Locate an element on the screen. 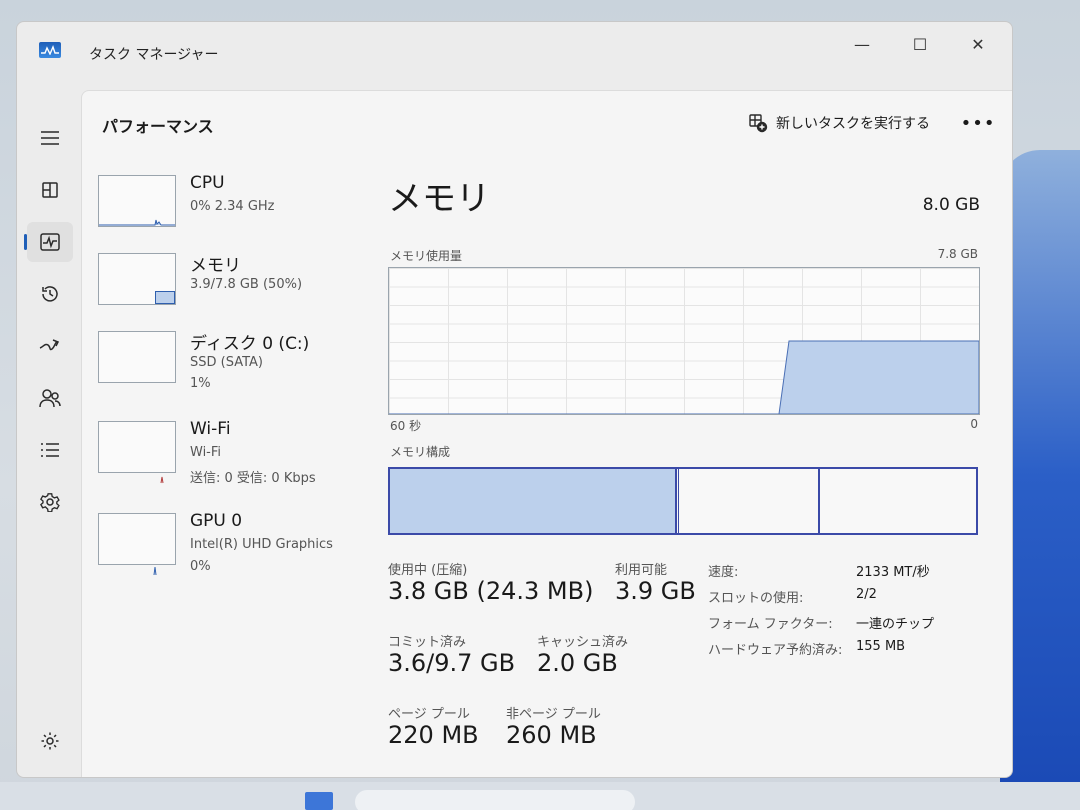 Image resolution: width=1080 pixels, height=810 pixels. maximize-icon: ☐ is located at coordinates (920, 44).